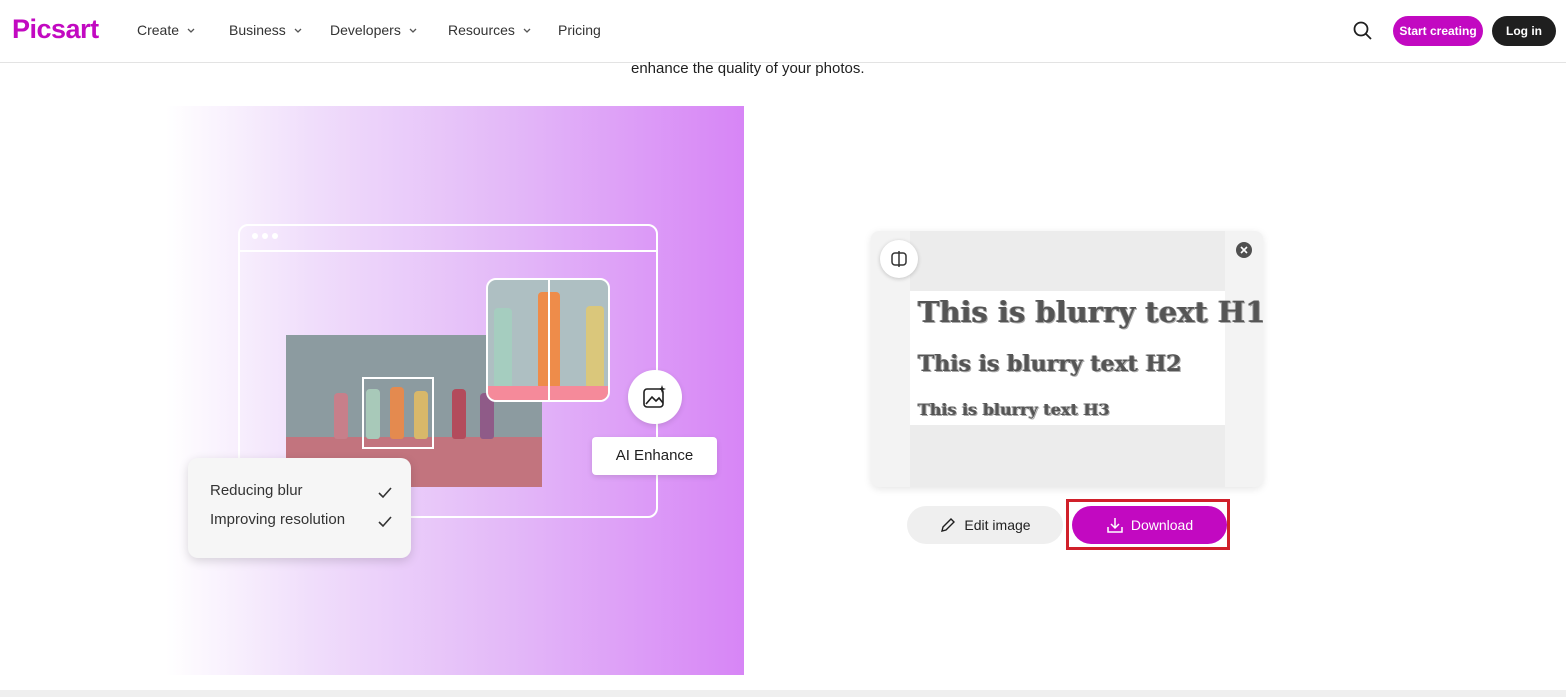 This screenshot has height=697, width=1566. Describe the element at coordinates (997, 525) in the screenshot. I see `edit-image-label: Edit image` at that location.